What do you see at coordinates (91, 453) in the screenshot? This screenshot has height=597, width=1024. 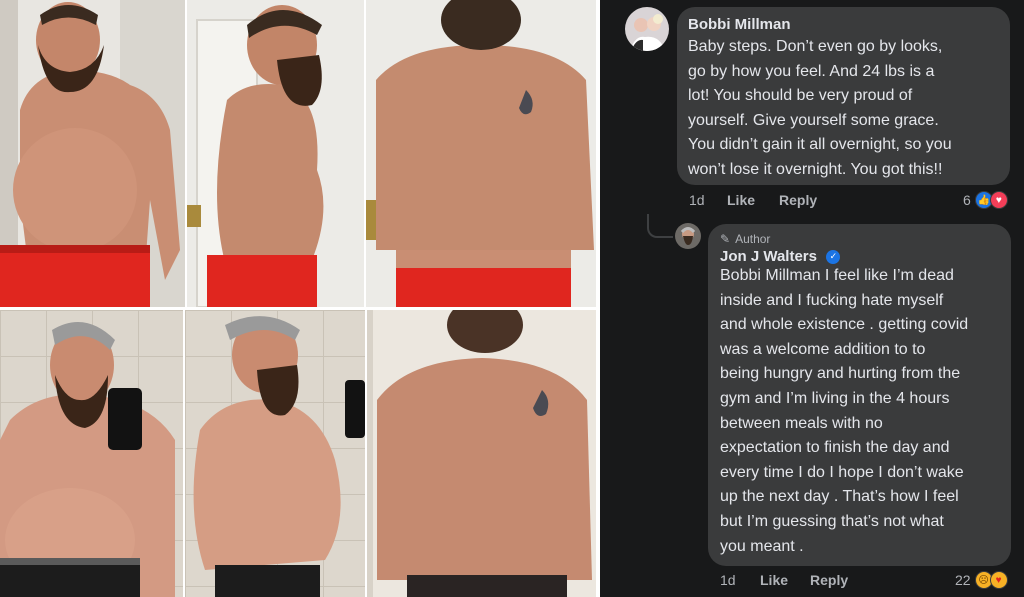 I see `photo-after-front` at bounding box center [91, 453].